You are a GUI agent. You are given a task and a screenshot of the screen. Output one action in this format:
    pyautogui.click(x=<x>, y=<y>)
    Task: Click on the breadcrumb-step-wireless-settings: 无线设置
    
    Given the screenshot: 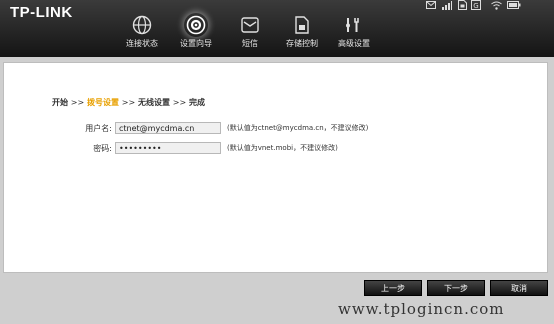 What is the action you would take?
    pyautogui.click(x=154, y=102)
    